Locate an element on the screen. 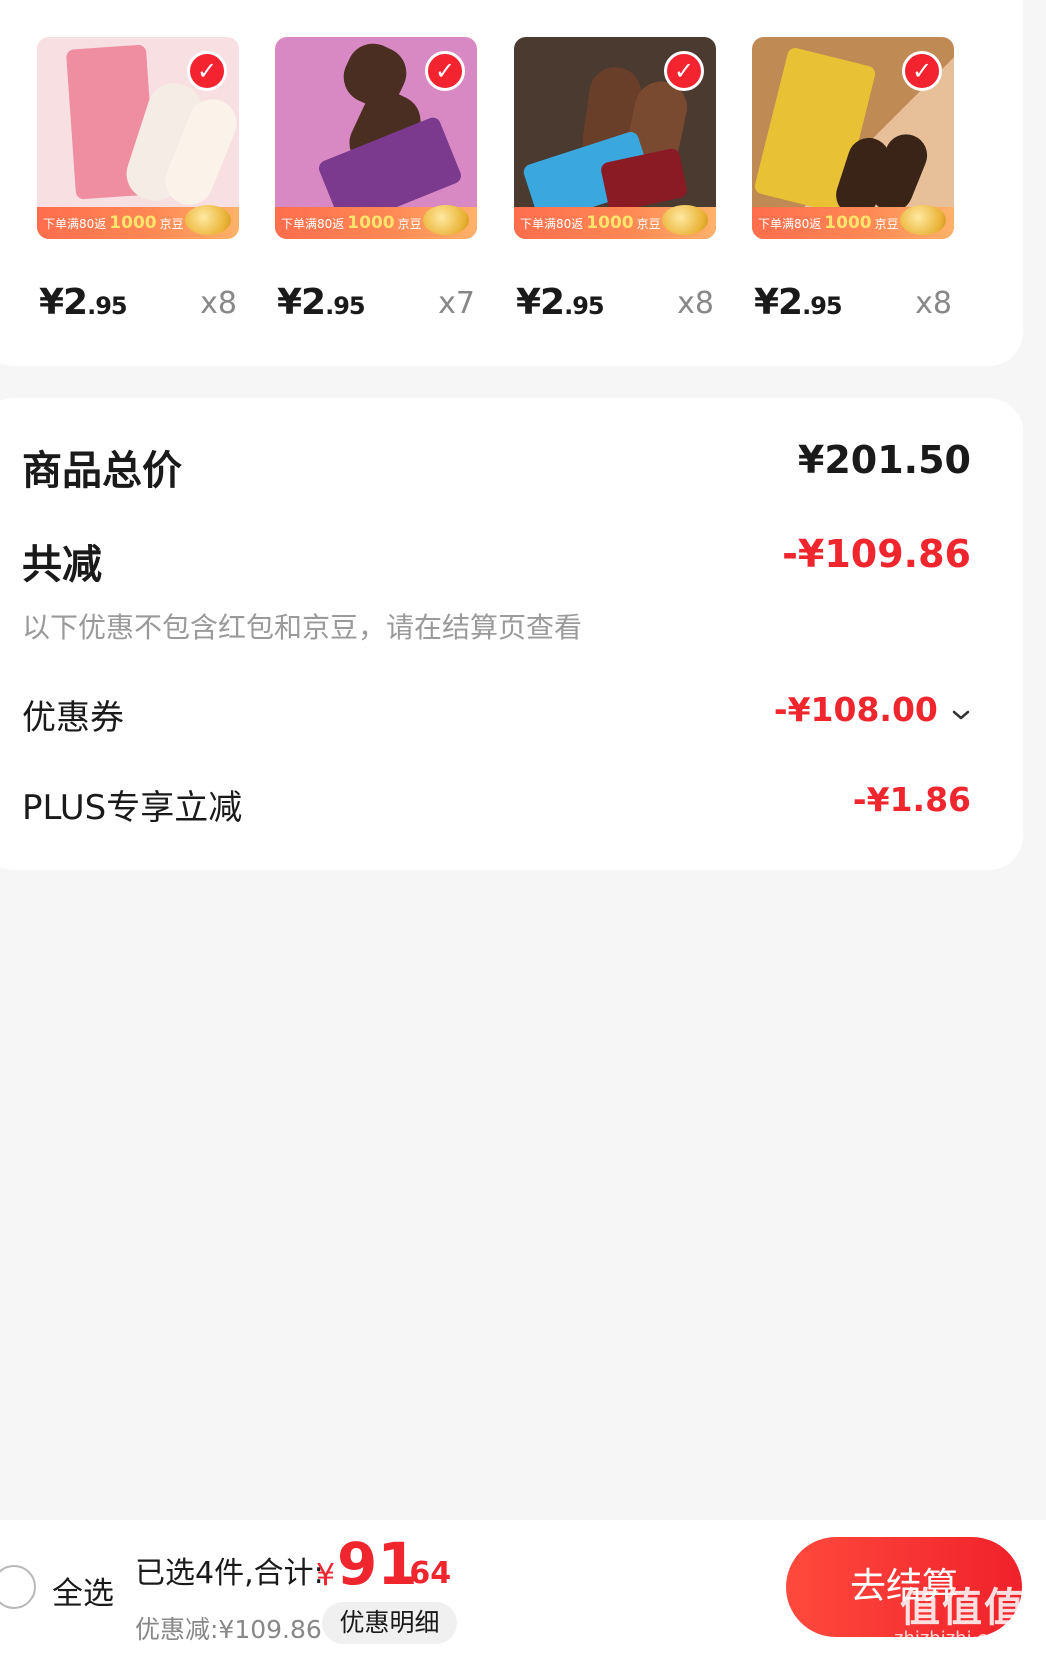  total-reduction-label: 共减 is located at coordinates (62, 565).